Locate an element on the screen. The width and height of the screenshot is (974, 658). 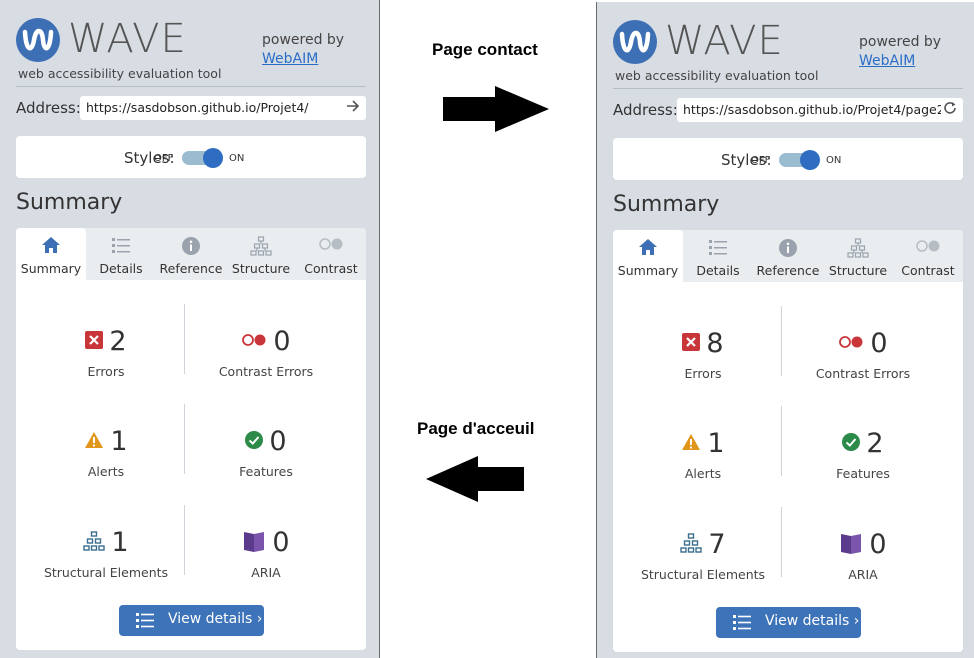
styles-toggle-box: Styles: OFF ON is located at coordinates (191, 157).